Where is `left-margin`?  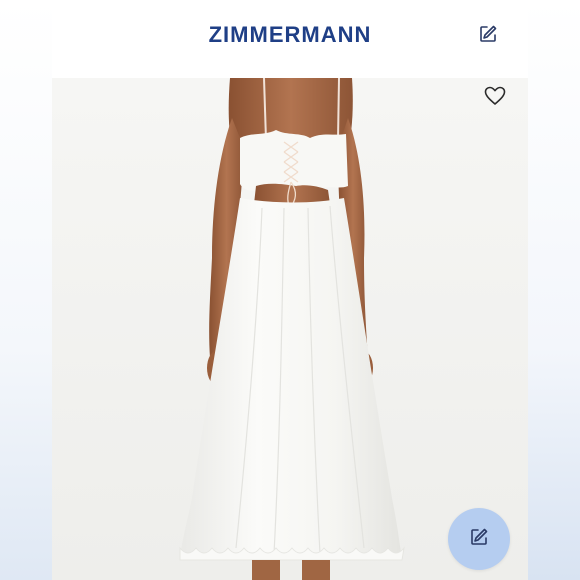
left-margin is located at coordinates (26, 290).